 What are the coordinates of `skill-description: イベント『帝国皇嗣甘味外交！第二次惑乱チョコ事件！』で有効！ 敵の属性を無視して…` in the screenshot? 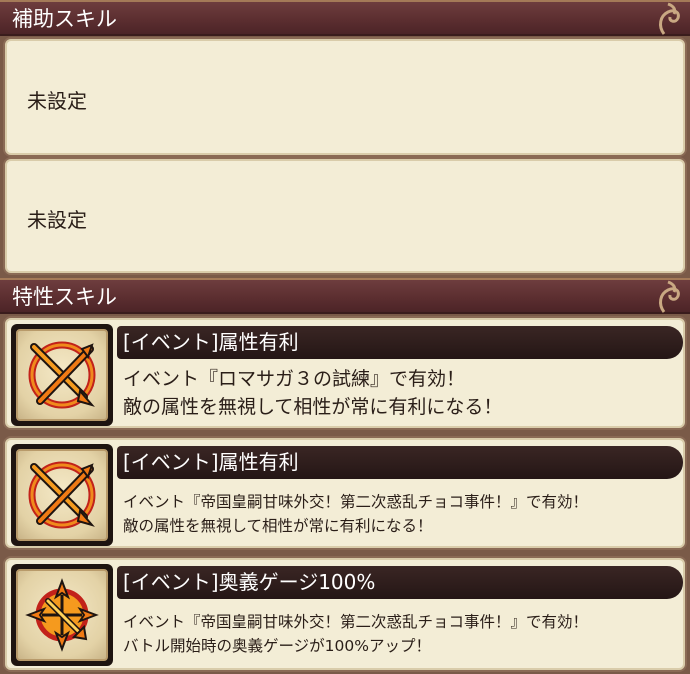 It's located at (355, 514).